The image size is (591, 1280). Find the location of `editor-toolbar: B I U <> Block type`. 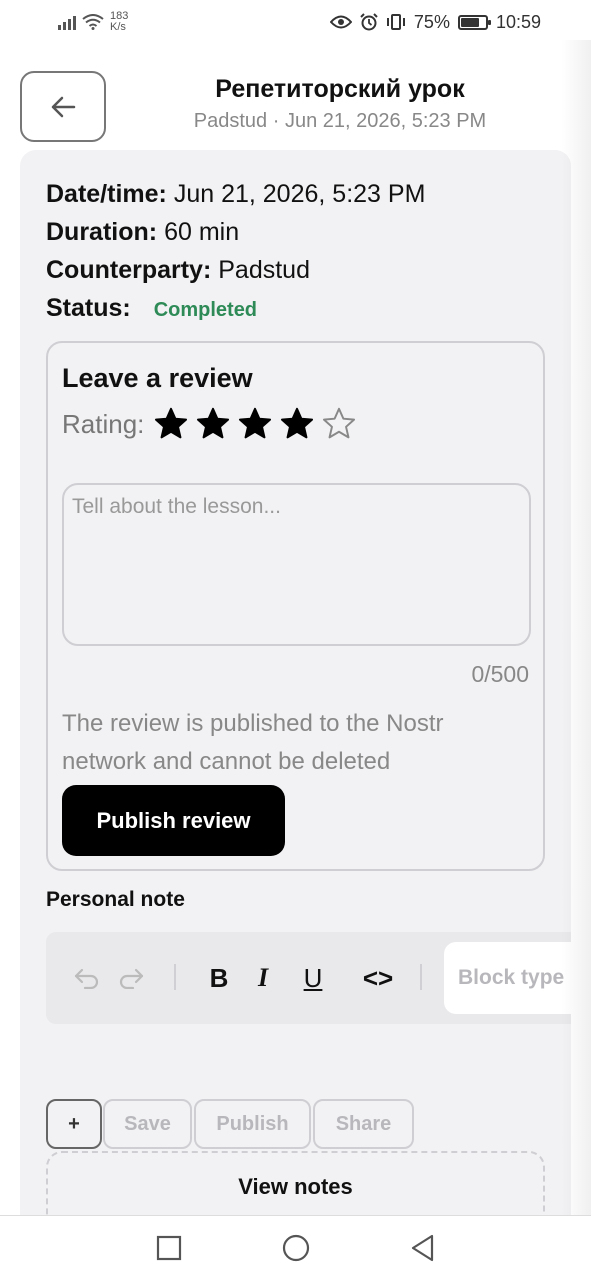

editor-toolbar: B I U <> Block type is located at coordinates (308, 978).